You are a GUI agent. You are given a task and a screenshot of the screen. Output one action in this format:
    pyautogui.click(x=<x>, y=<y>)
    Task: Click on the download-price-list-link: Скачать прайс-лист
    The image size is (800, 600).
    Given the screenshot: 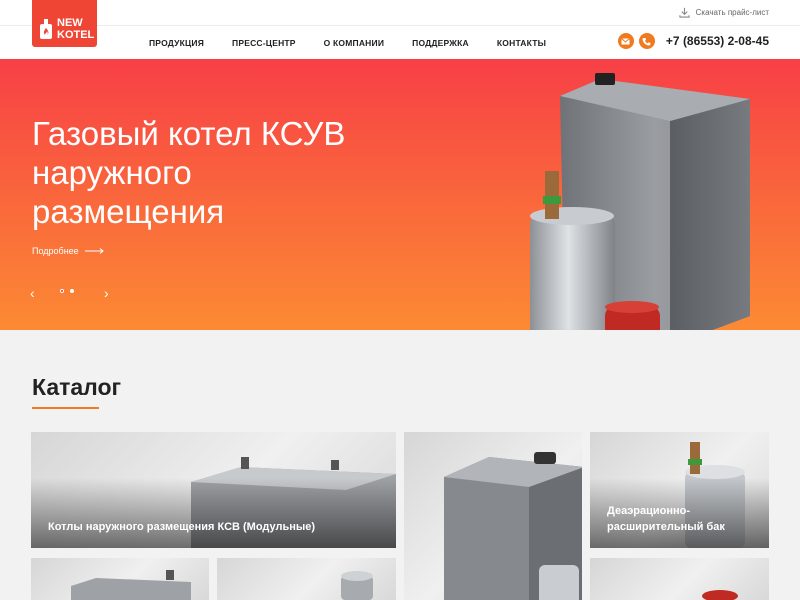 What is the action you would take?
    pyautogui.click(x=723, y=12)
    